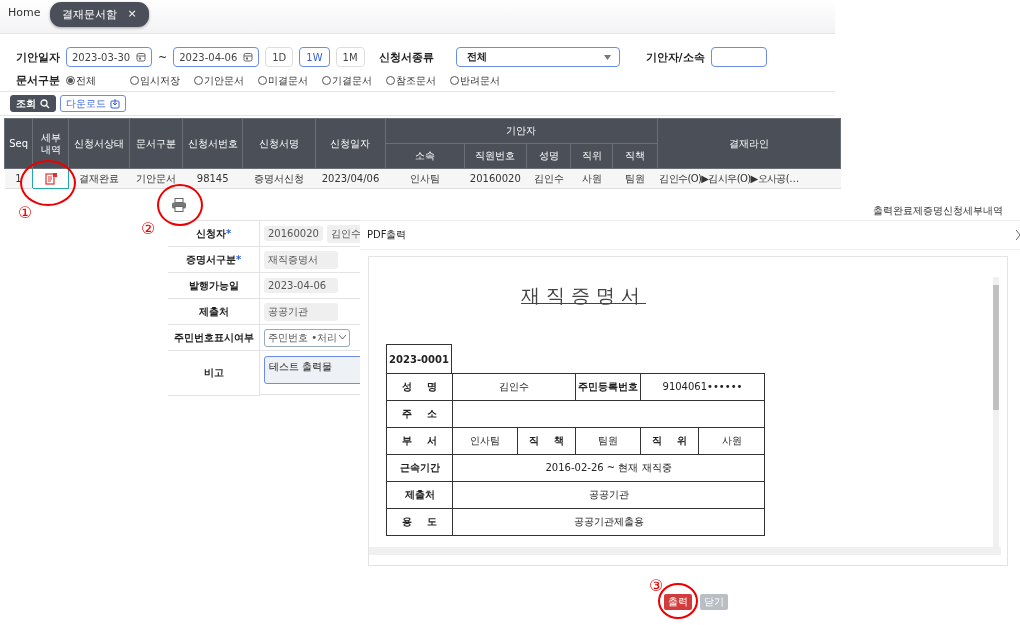 The width and height of the screenshot is (1020, 625). What do you see at coordinates (216, 57) in the screenshot?
I see `date-field: 2023-04-06` at bounding box center [216, 57].